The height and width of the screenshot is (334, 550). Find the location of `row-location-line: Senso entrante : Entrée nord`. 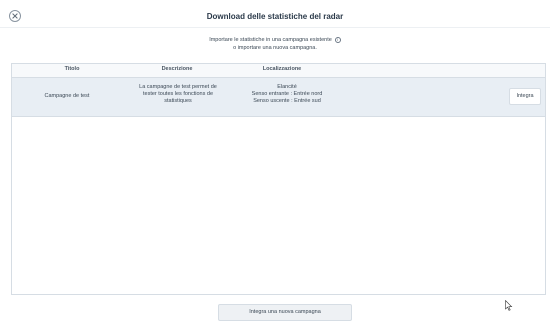

row-location-line: Senso entrante : Entrée nord is located at coordinates (287, 94).